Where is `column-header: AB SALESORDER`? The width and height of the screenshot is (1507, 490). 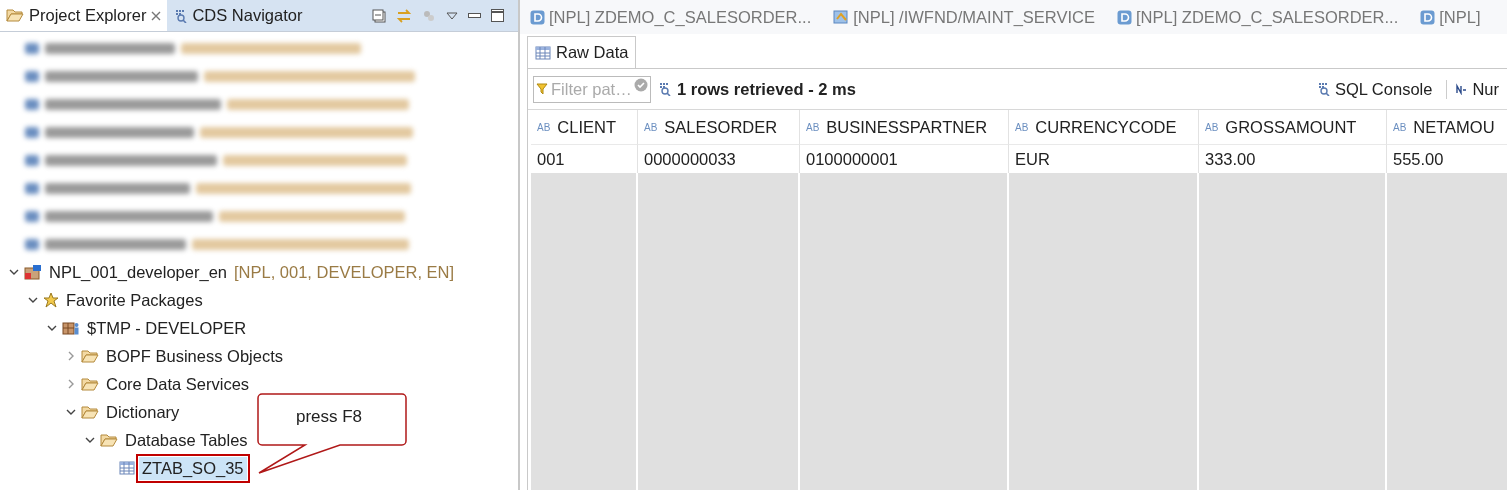
column-header: AB SALESORDER is located at coordinates (719, 127).